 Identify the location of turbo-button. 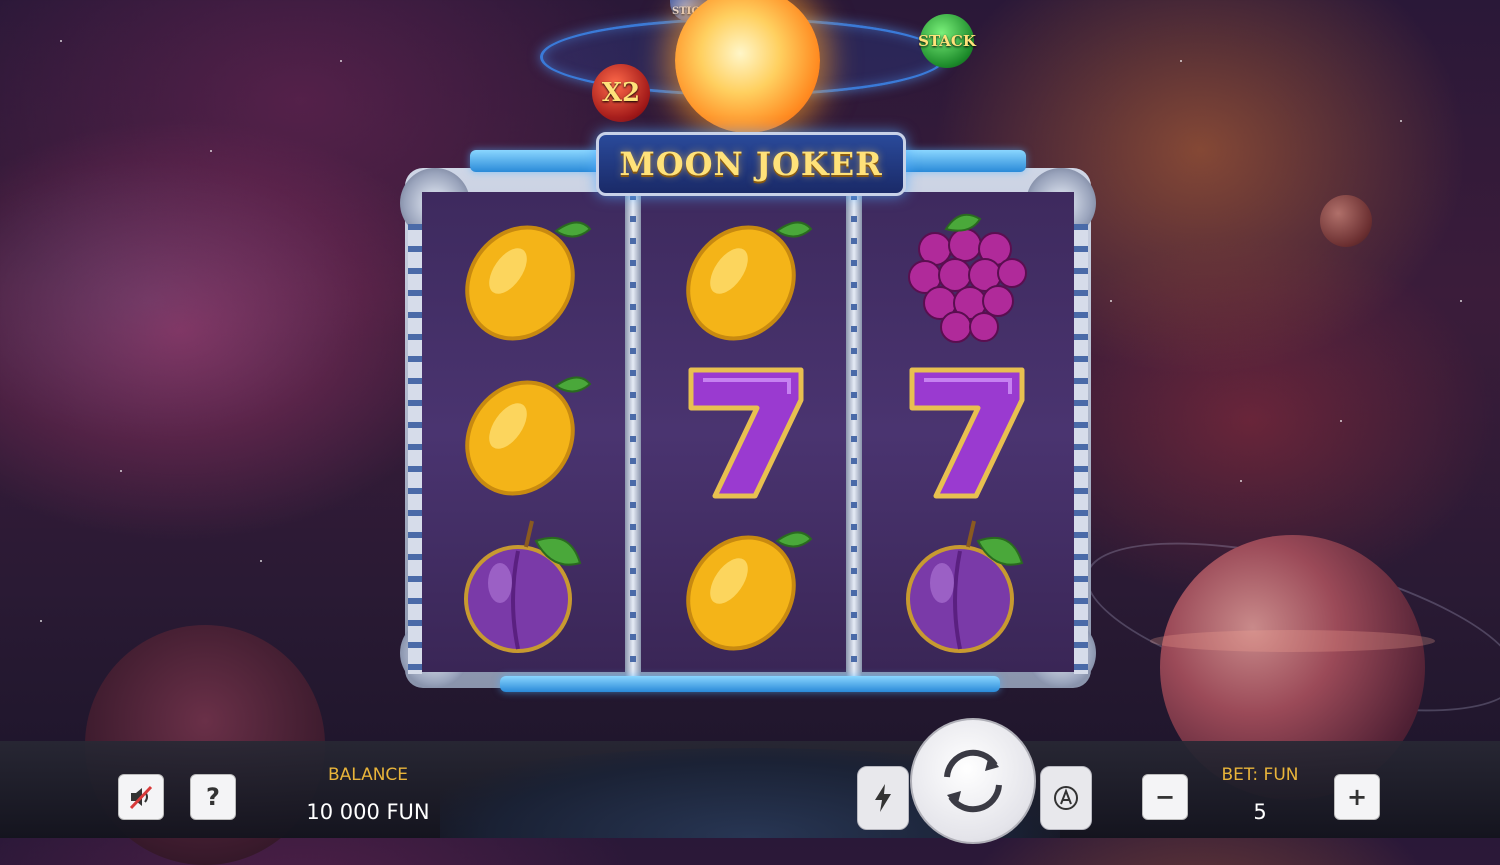
(883, 798).